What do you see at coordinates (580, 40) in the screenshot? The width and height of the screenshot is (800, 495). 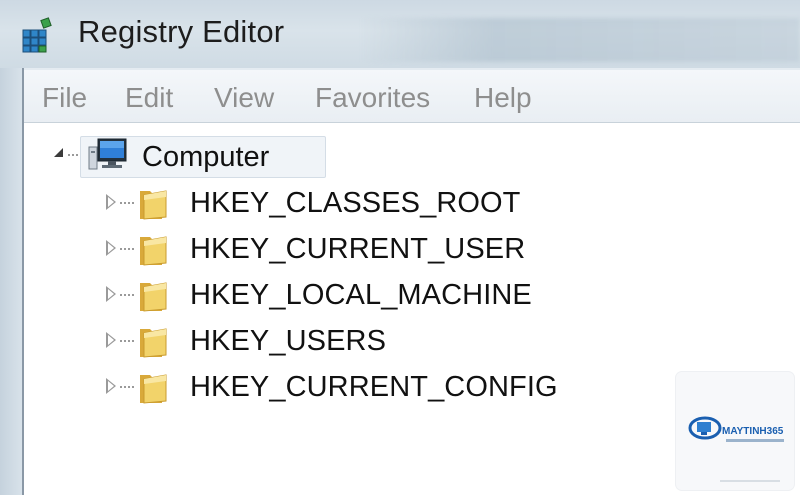 I see `title-bar-blur` at bounding box center [580, 40].